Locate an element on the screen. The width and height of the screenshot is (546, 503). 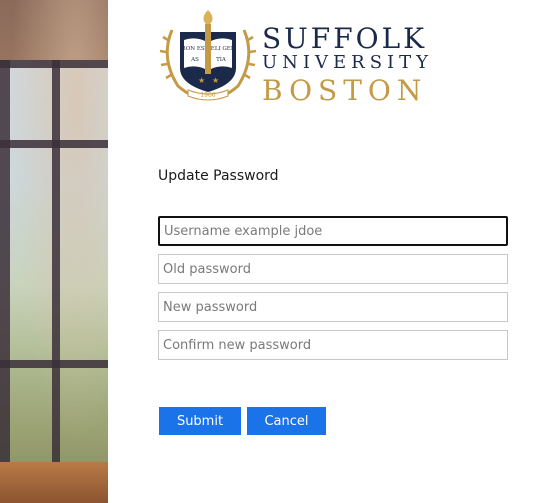
wordmark-line1: SUFFOLK is located at coordinates (345, 38).